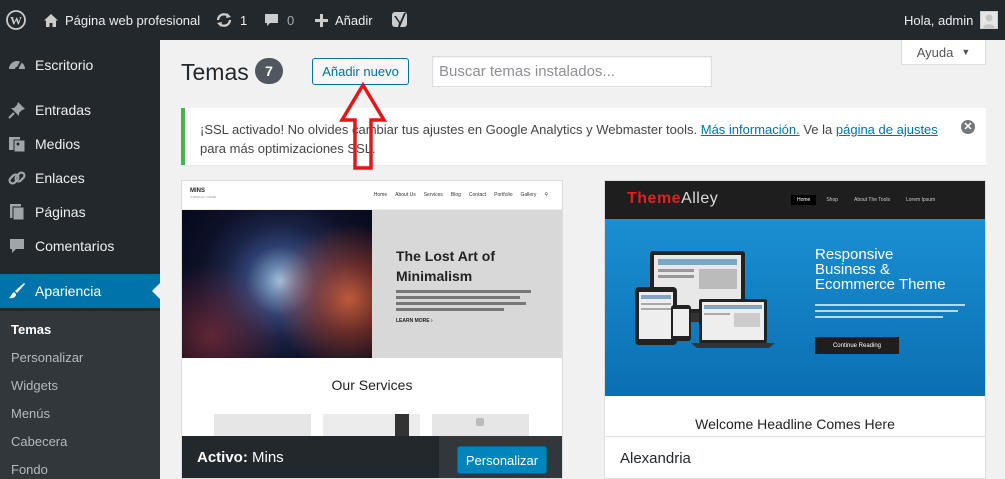  I want to click on active-theme-name: Activo: Mins, so click(240, 457).